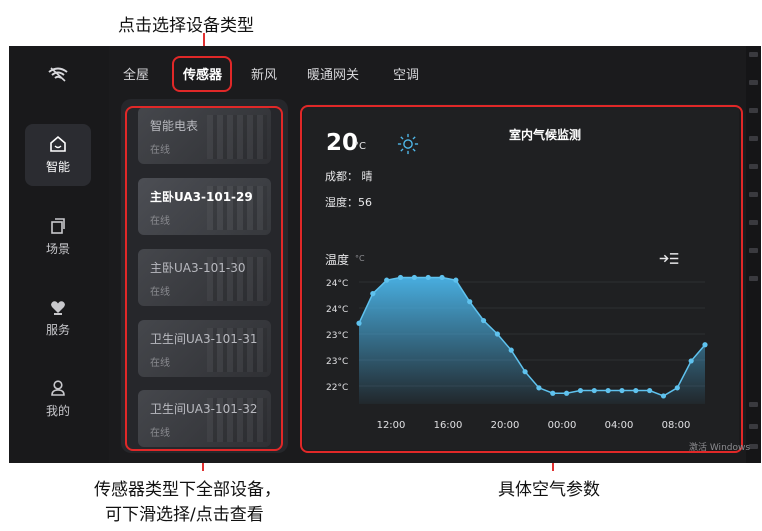 This screenshot has height=531, width=762. What do you see at coordinates (58, 74) in the screenshot?
I see `wifi-icon` at bounding box center [58, 74].